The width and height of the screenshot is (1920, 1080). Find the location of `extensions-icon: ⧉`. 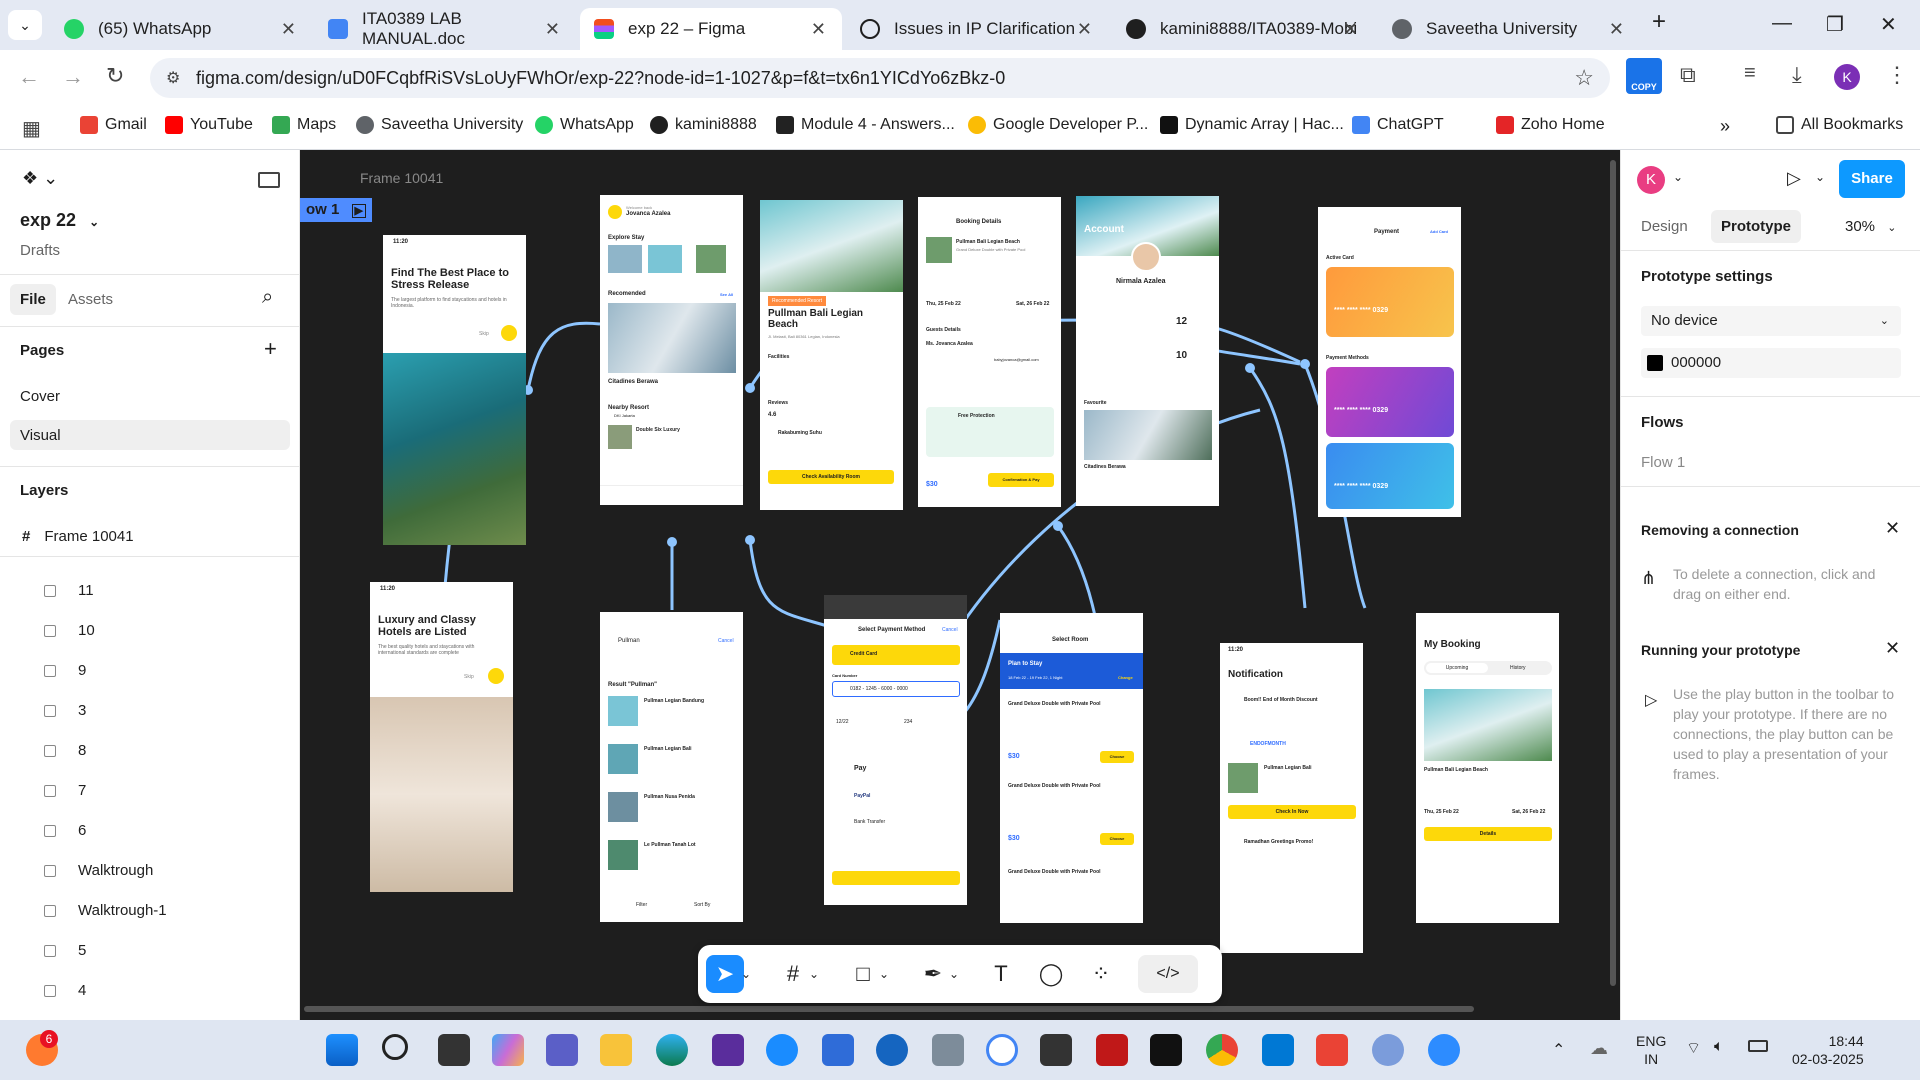

extensions-icon: ⧉ is located at coordinates (1688, 75).